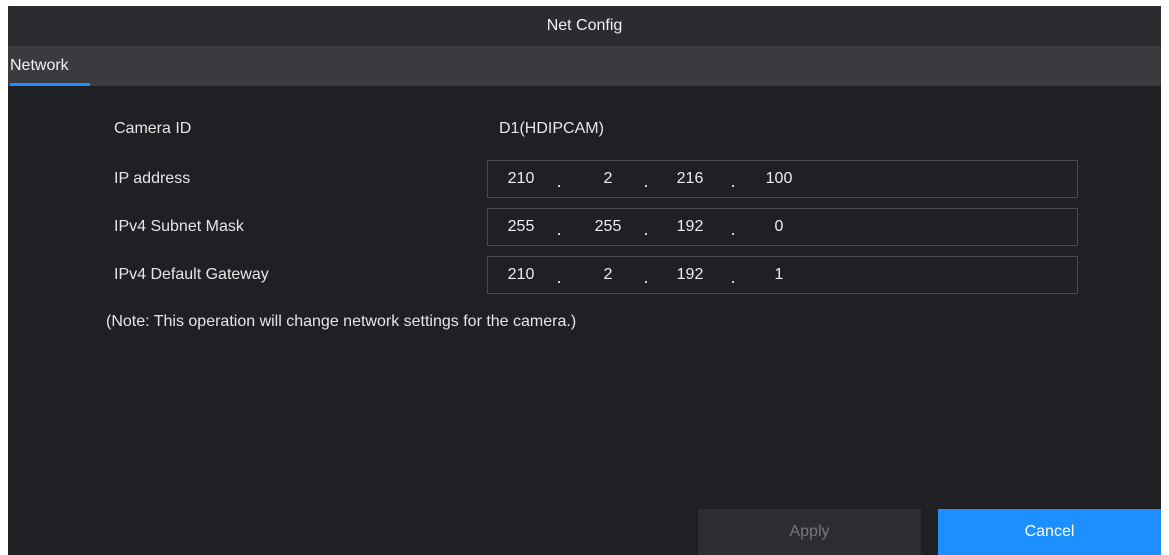  I want to click on dialog-title: Net Config, so click(584, 25).